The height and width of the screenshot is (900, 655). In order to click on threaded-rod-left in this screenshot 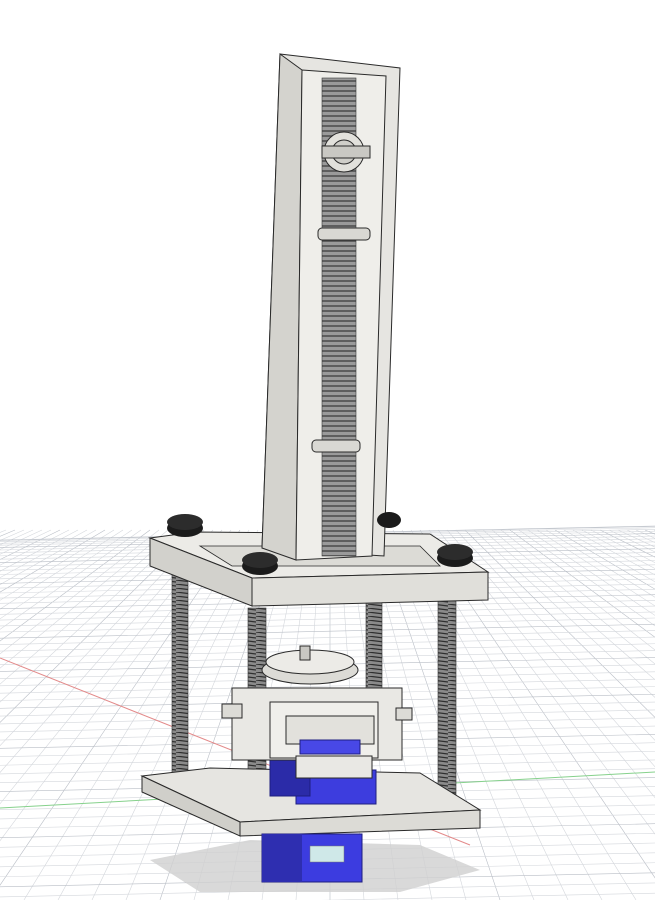, I will do `click(180, 677)`.